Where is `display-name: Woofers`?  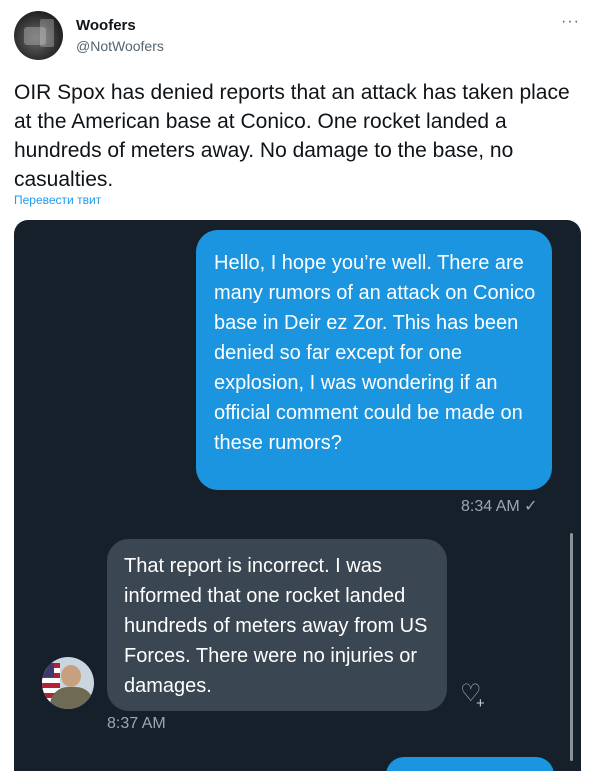
display-name: Woofers is located at coordinates (106, 25).